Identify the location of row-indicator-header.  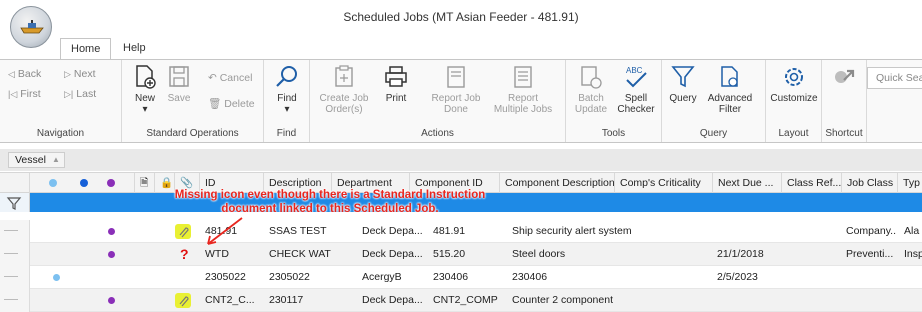
(15, 183).